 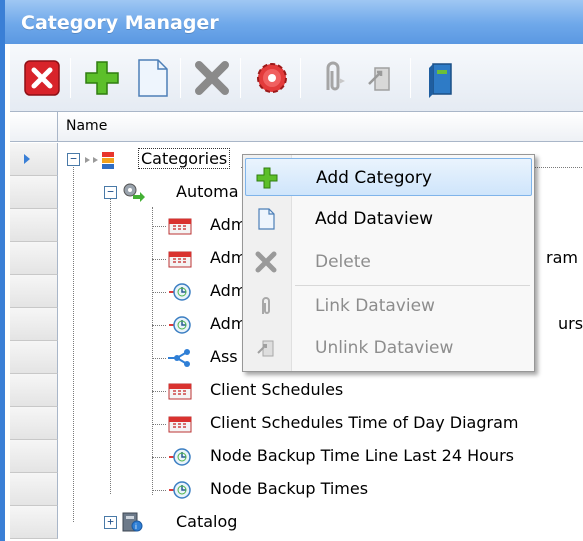 I want to click on row-label: Categories, so click(x=184, y=158).